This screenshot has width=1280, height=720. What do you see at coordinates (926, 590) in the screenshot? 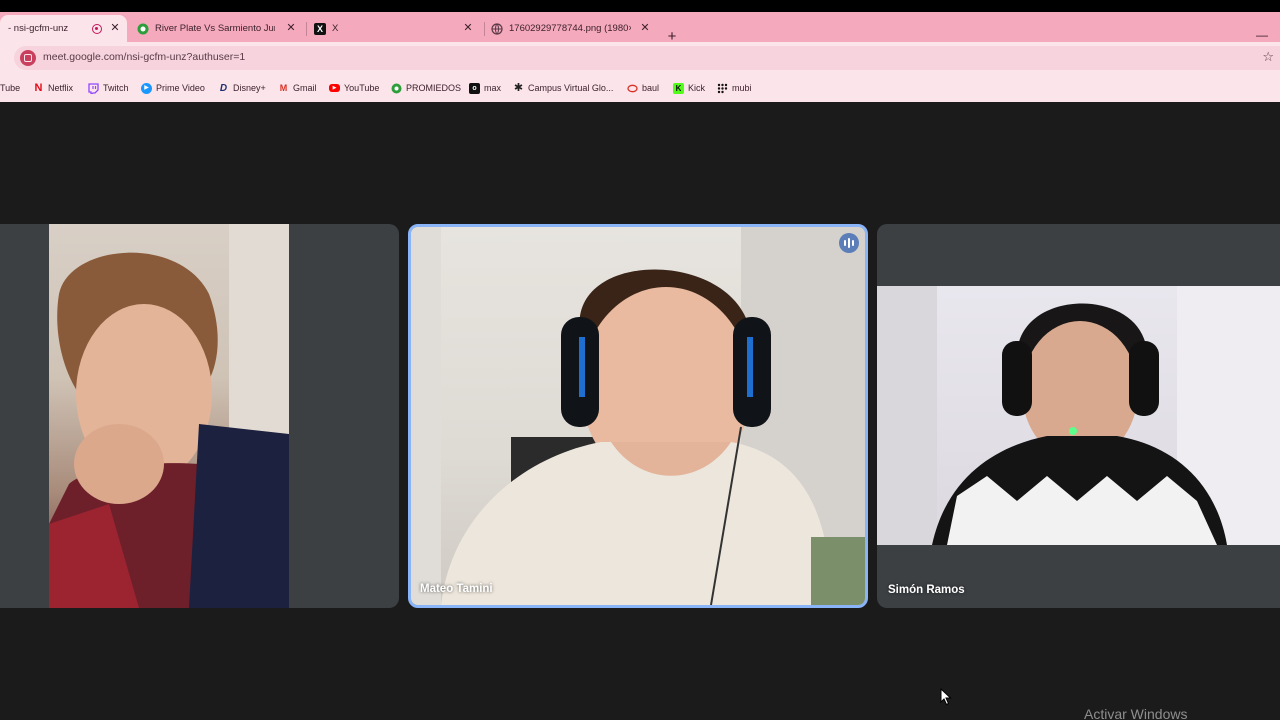
I see `participant-name: Simón Ramos` at bounding box center [926, 590].